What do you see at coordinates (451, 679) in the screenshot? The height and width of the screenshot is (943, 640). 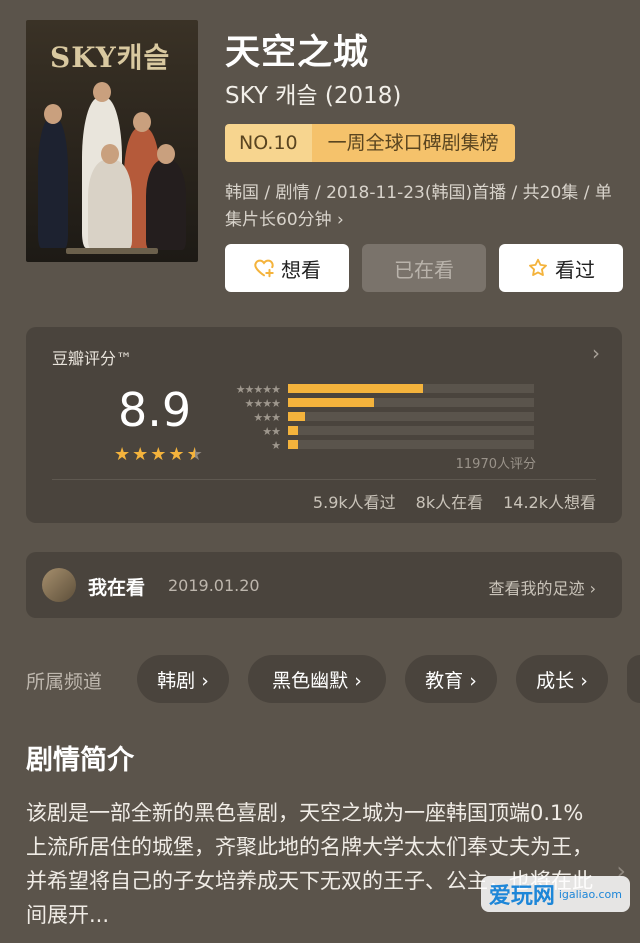 I see `channel-chip-education: 教育 ›` at bounding box center [451, 679].